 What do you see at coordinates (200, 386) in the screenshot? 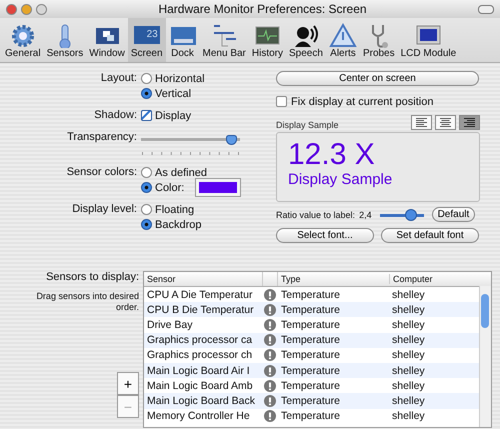
I see `table-cell-text: Main Logic Board Amb` at bounding box center [200, 386].